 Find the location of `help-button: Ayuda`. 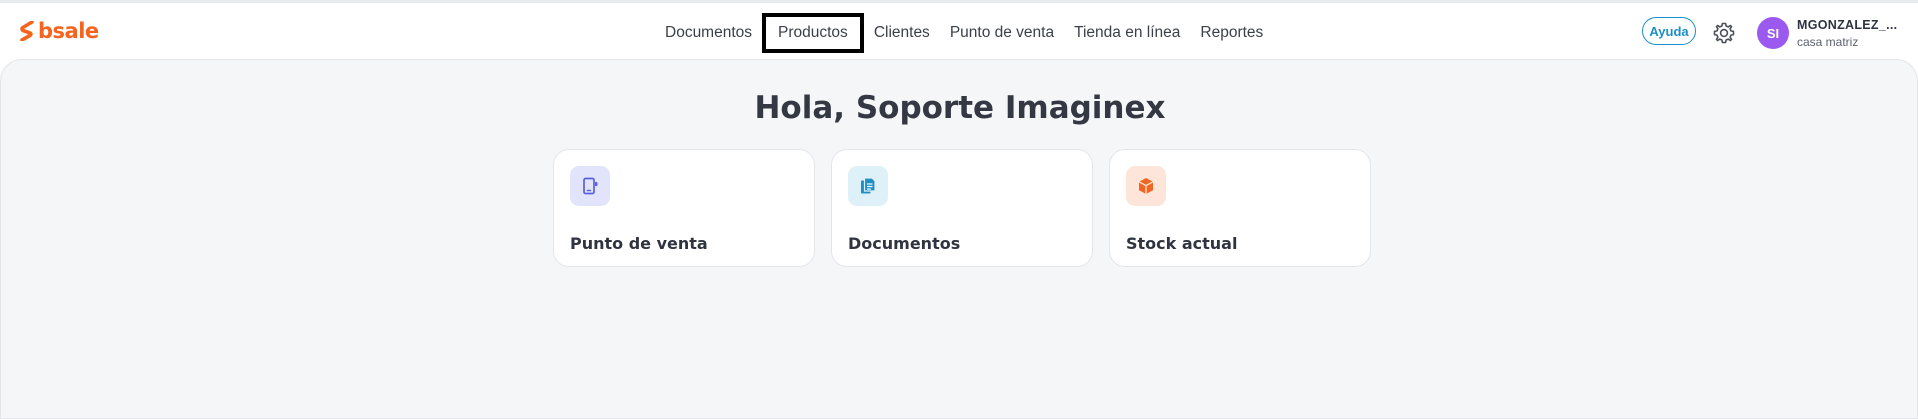

help-button: Ayuda is located at coordinates (1669, 31).